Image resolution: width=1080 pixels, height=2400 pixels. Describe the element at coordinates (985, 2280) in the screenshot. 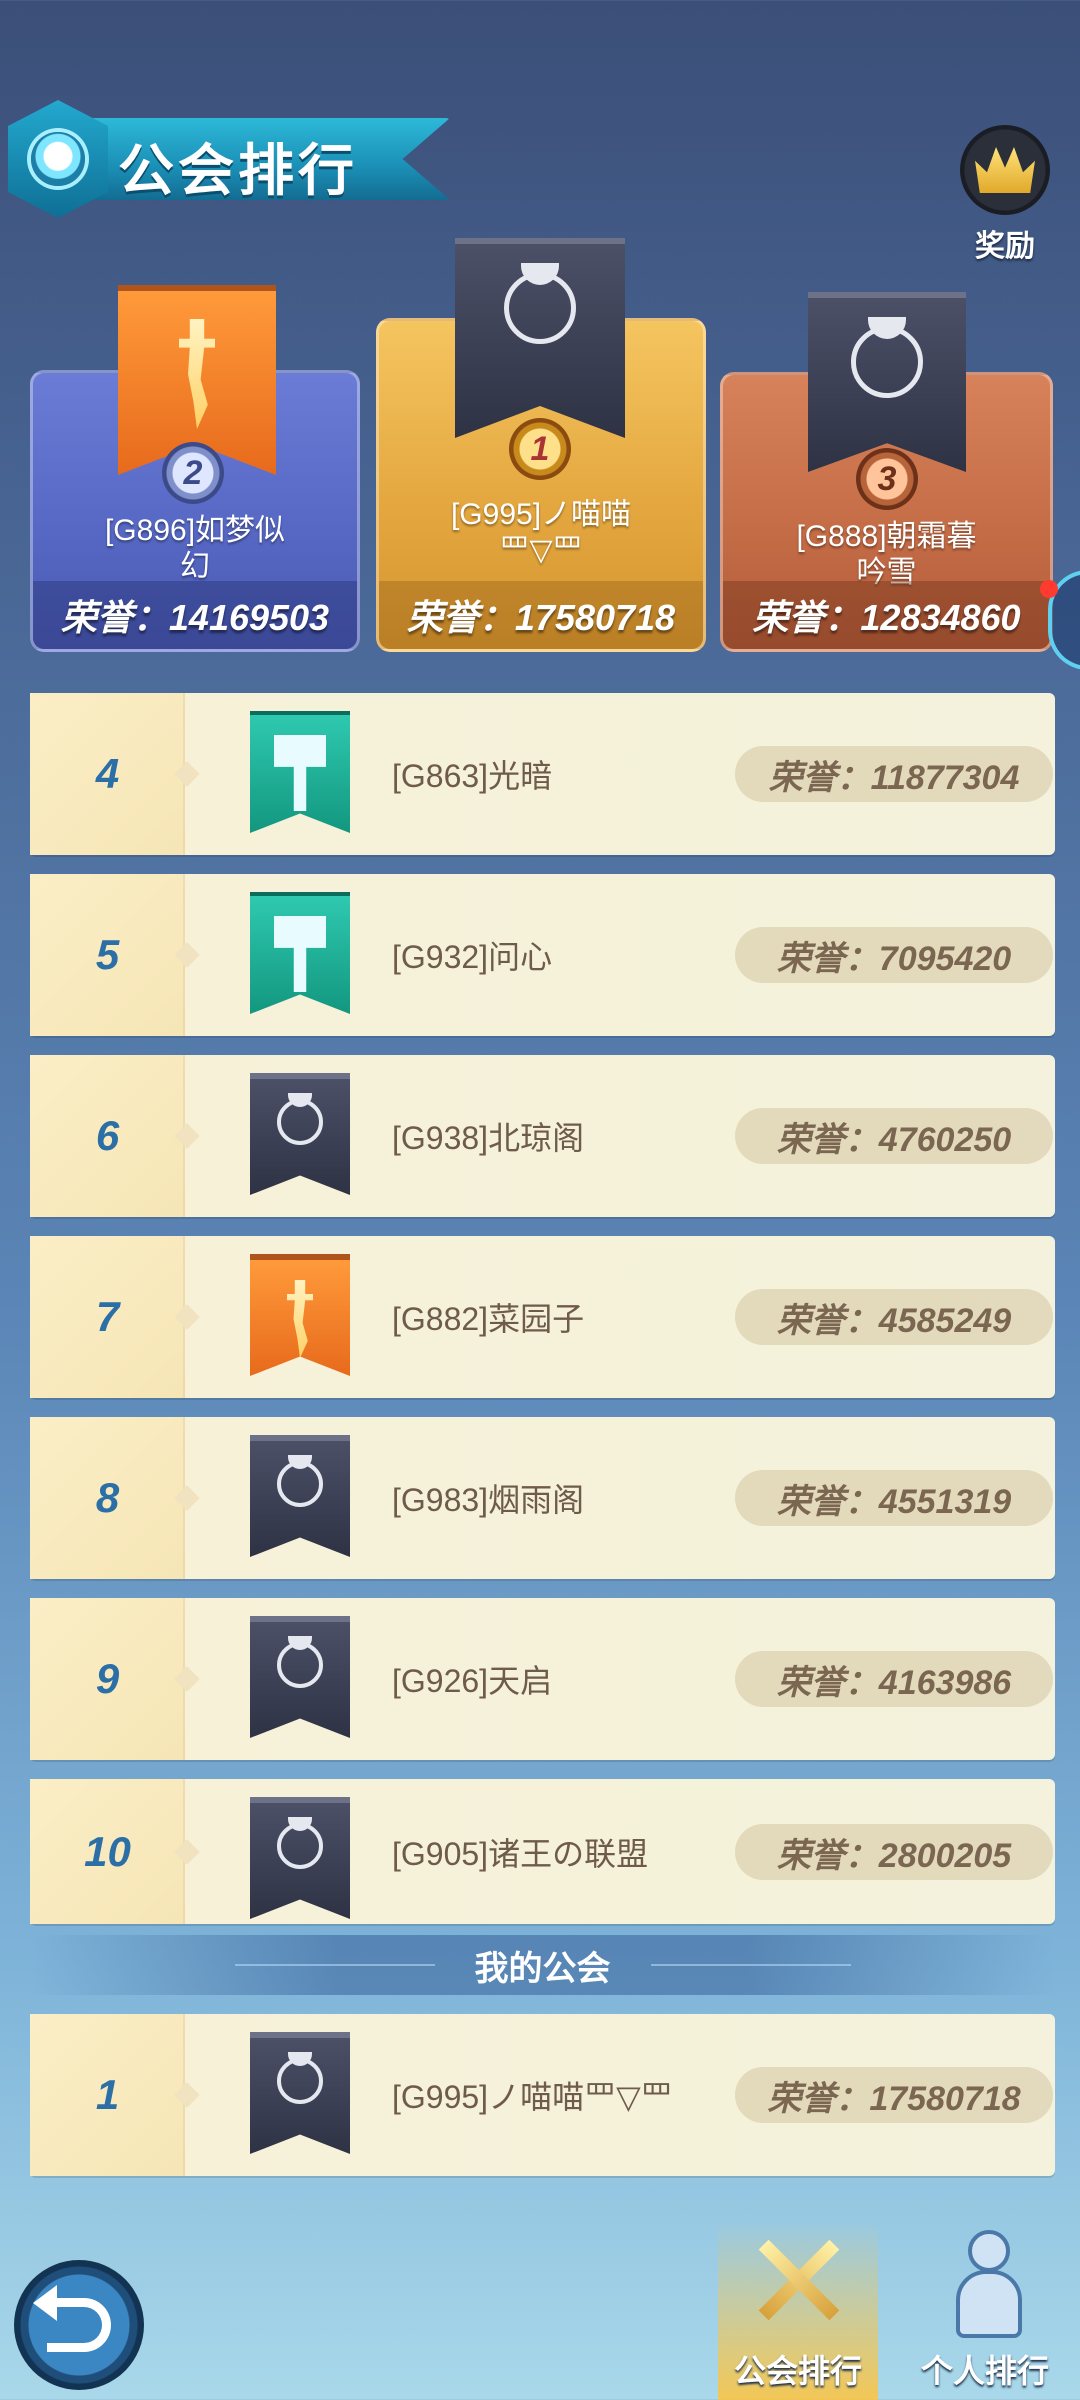

I see `person-icon` at that location.